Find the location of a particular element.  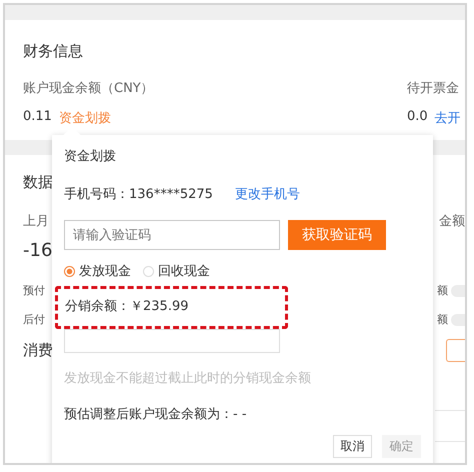

section-title: 财务信息 is located at coordinates (53, 51).